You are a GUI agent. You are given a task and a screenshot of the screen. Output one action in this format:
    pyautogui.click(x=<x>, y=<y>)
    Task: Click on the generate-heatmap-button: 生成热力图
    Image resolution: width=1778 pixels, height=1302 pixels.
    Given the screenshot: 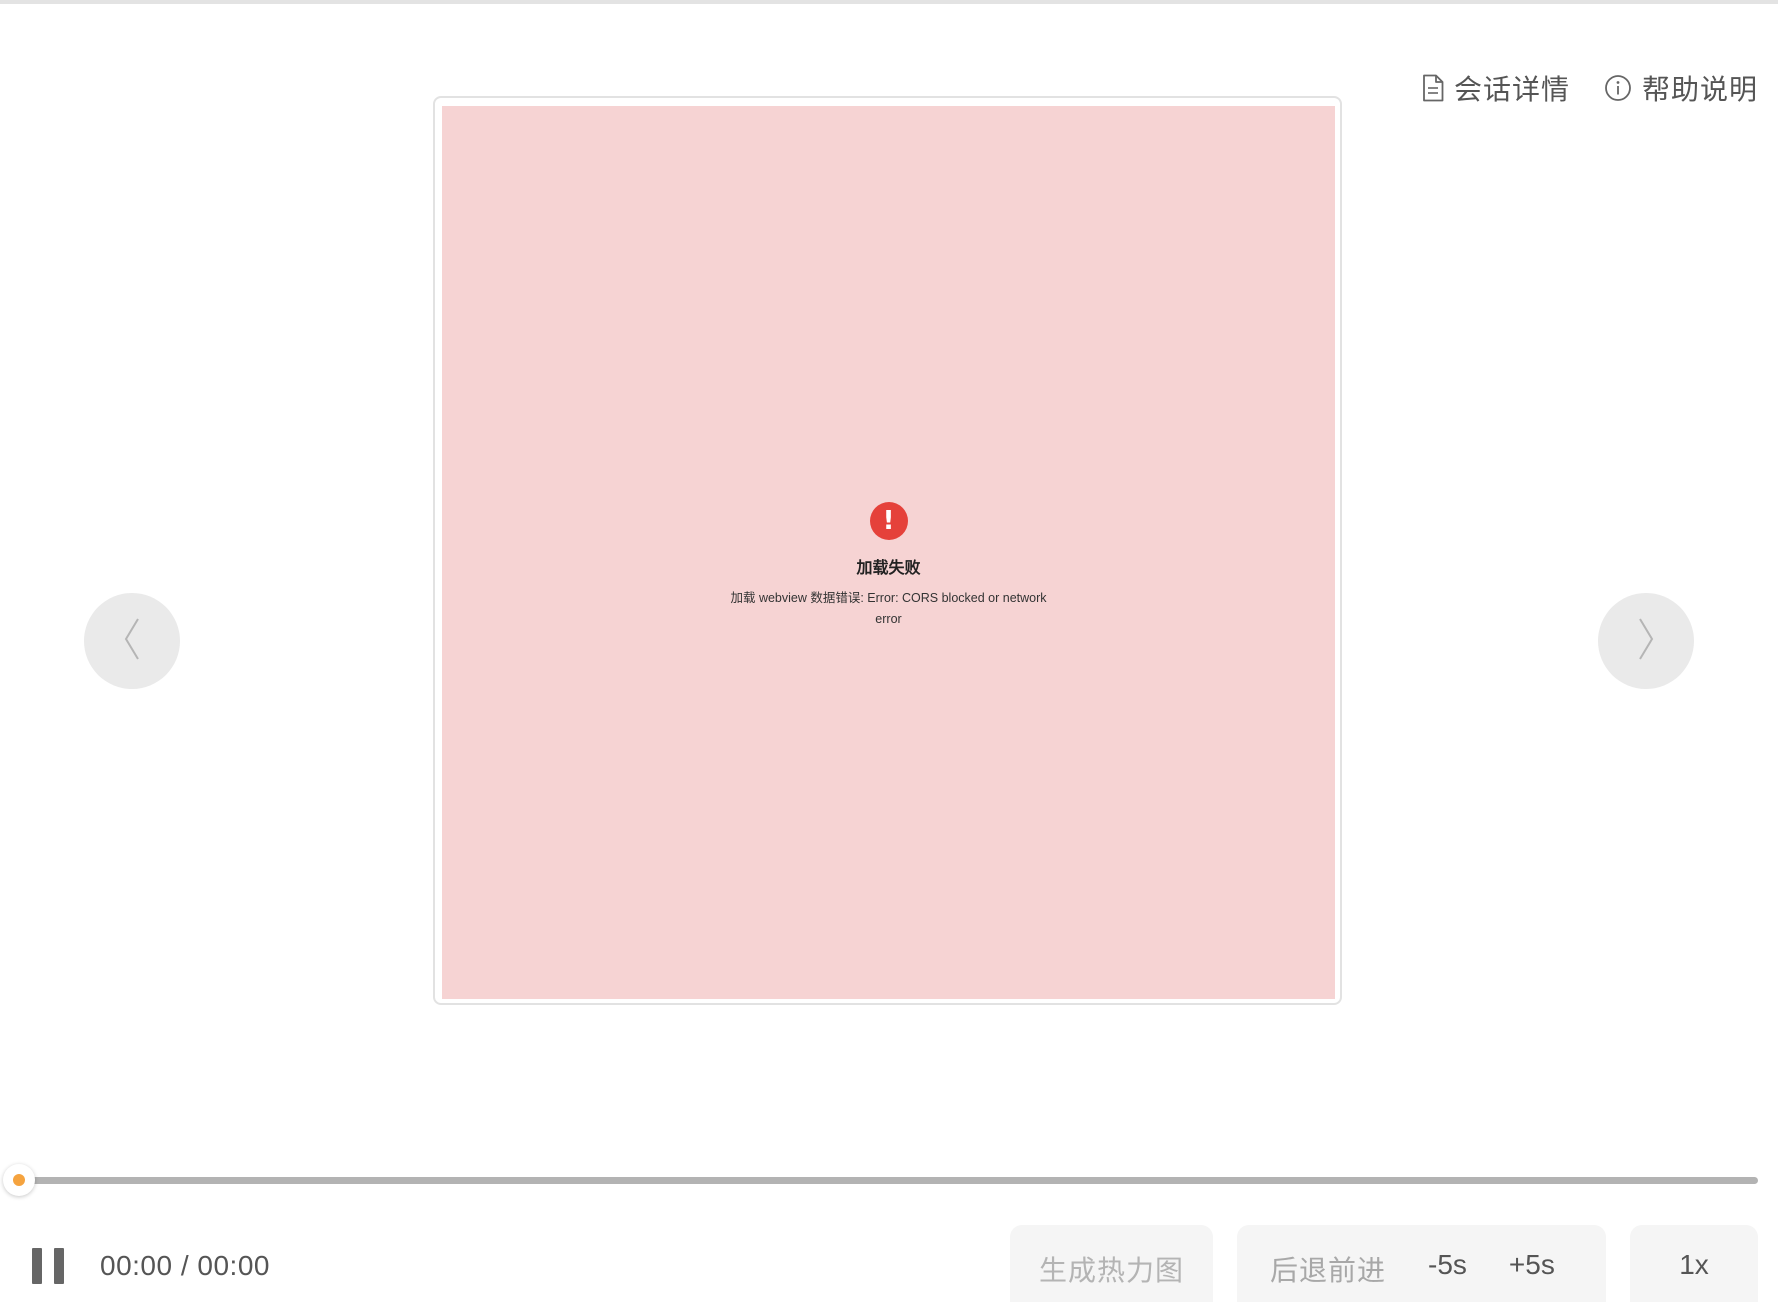 What is the action you would take?
    pyautogui.click(x=1111, y=1269)
    